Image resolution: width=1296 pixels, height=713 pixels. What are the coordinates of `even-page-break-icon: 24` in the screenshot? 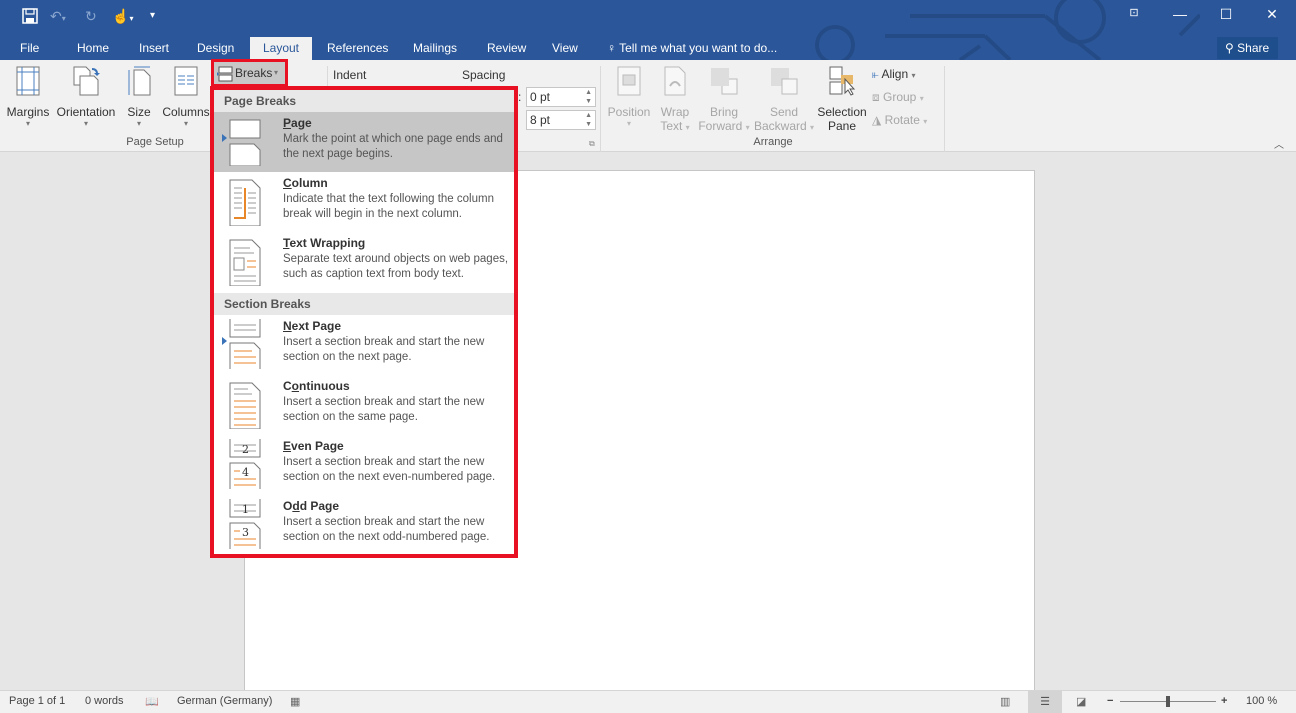 It's located at (245, 464).